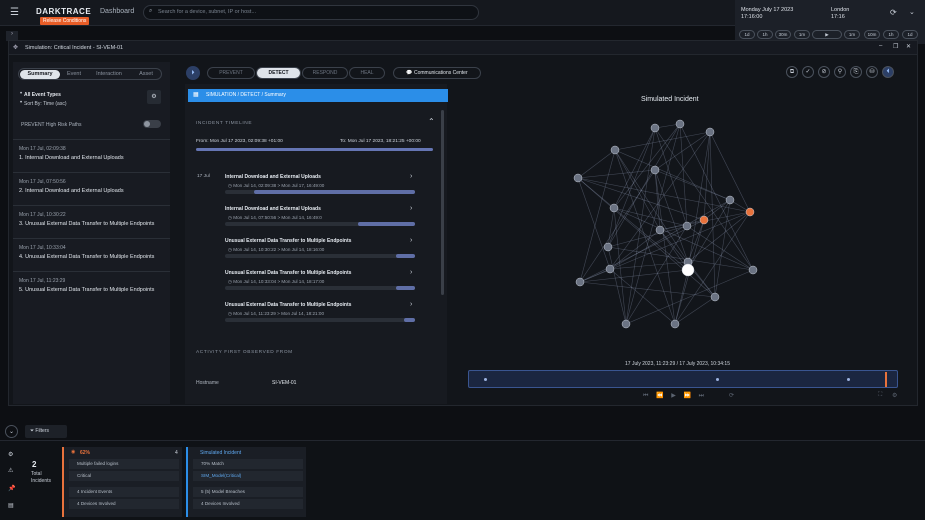 The height and width of the screenshot is (520, 925). What do you see at coordinates (894, 395) in the screenshot?
I see `settings-icon: ⚙` at bounding box center [894, 395].